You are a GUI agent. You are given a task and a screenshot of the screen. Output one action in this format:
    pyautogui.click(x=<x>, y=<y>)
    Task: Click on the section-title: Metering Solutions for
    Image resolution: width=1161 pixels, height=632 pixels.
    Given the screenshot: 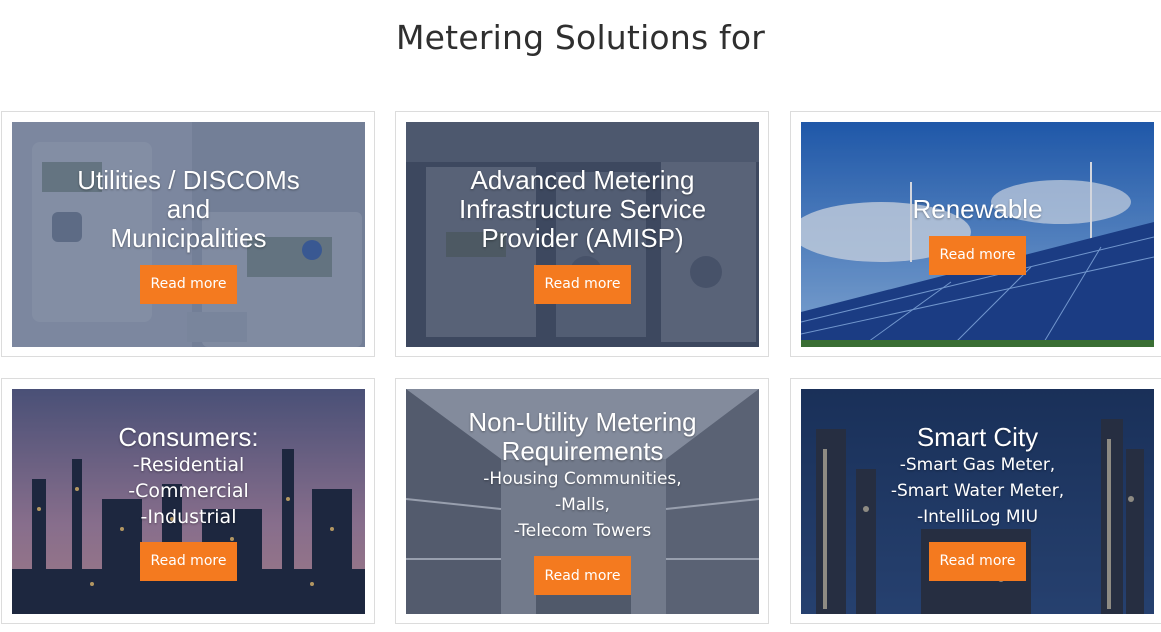 What is the action you would take?
    pyautogui.click(x=580, y=37)
    